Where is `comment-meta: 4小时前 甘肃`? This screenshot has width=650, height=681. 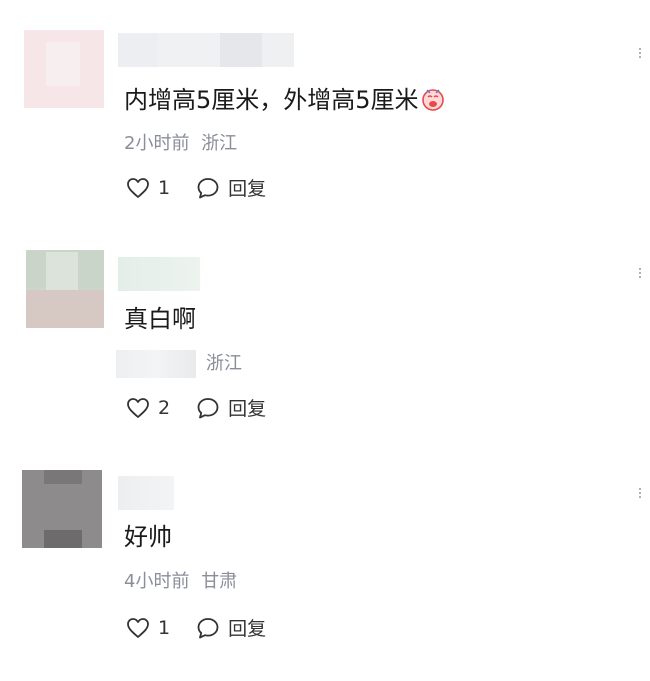 comment-meta: 4小时前 甘肃 is located at coordinates (180, 582).